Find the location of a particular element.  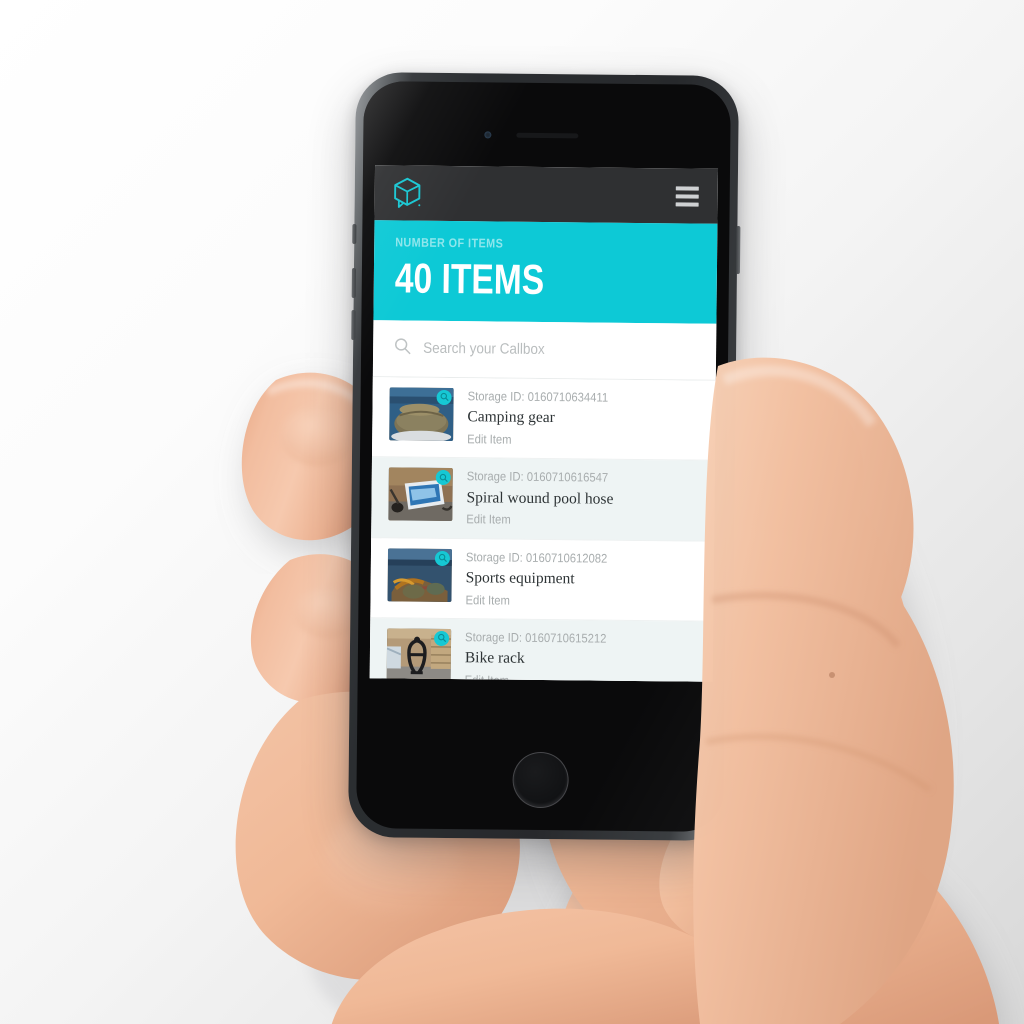

item-storage-id: Storage ID: 0160710612082 is located at coordinates (536, 557).